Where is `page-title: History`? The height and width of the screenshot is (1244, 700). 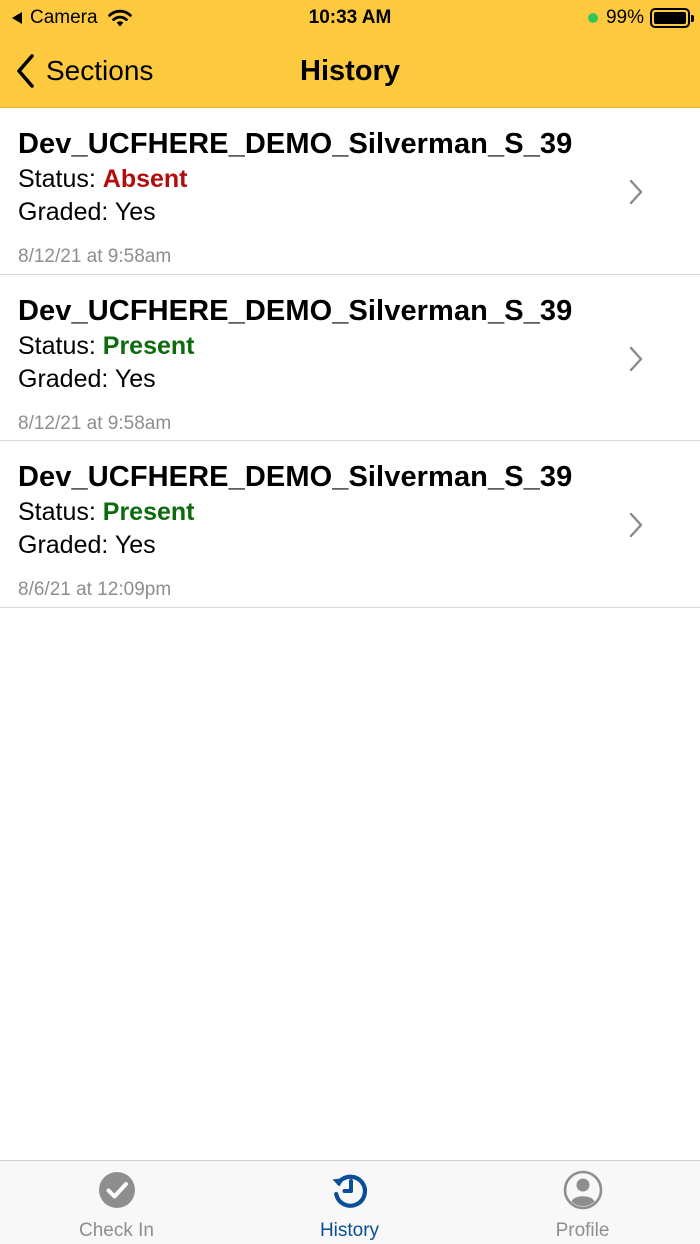 page-title: History is located at coordinates (350, 71).